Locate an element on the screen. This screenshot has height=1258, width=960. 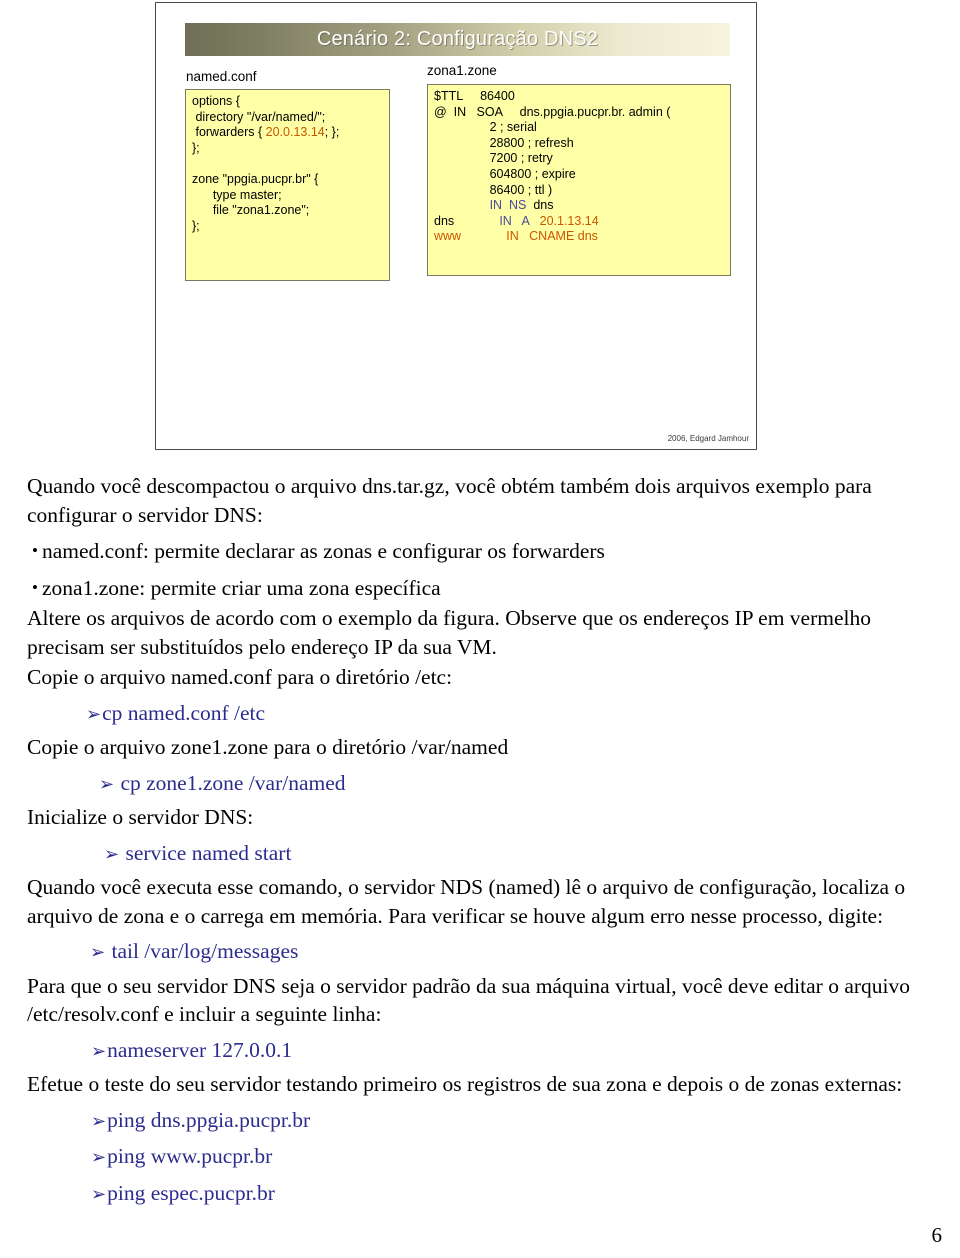
forwarder-ip-value: 20.0.13.14 is located at coordinates (295, 132).